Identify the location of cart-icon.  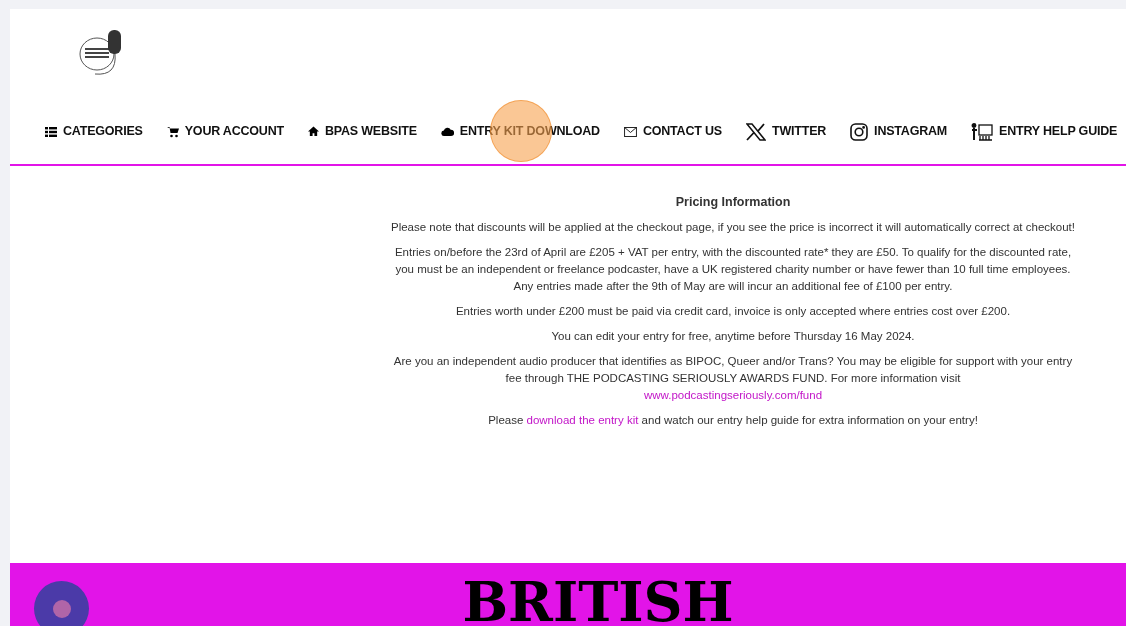
(172, 131).